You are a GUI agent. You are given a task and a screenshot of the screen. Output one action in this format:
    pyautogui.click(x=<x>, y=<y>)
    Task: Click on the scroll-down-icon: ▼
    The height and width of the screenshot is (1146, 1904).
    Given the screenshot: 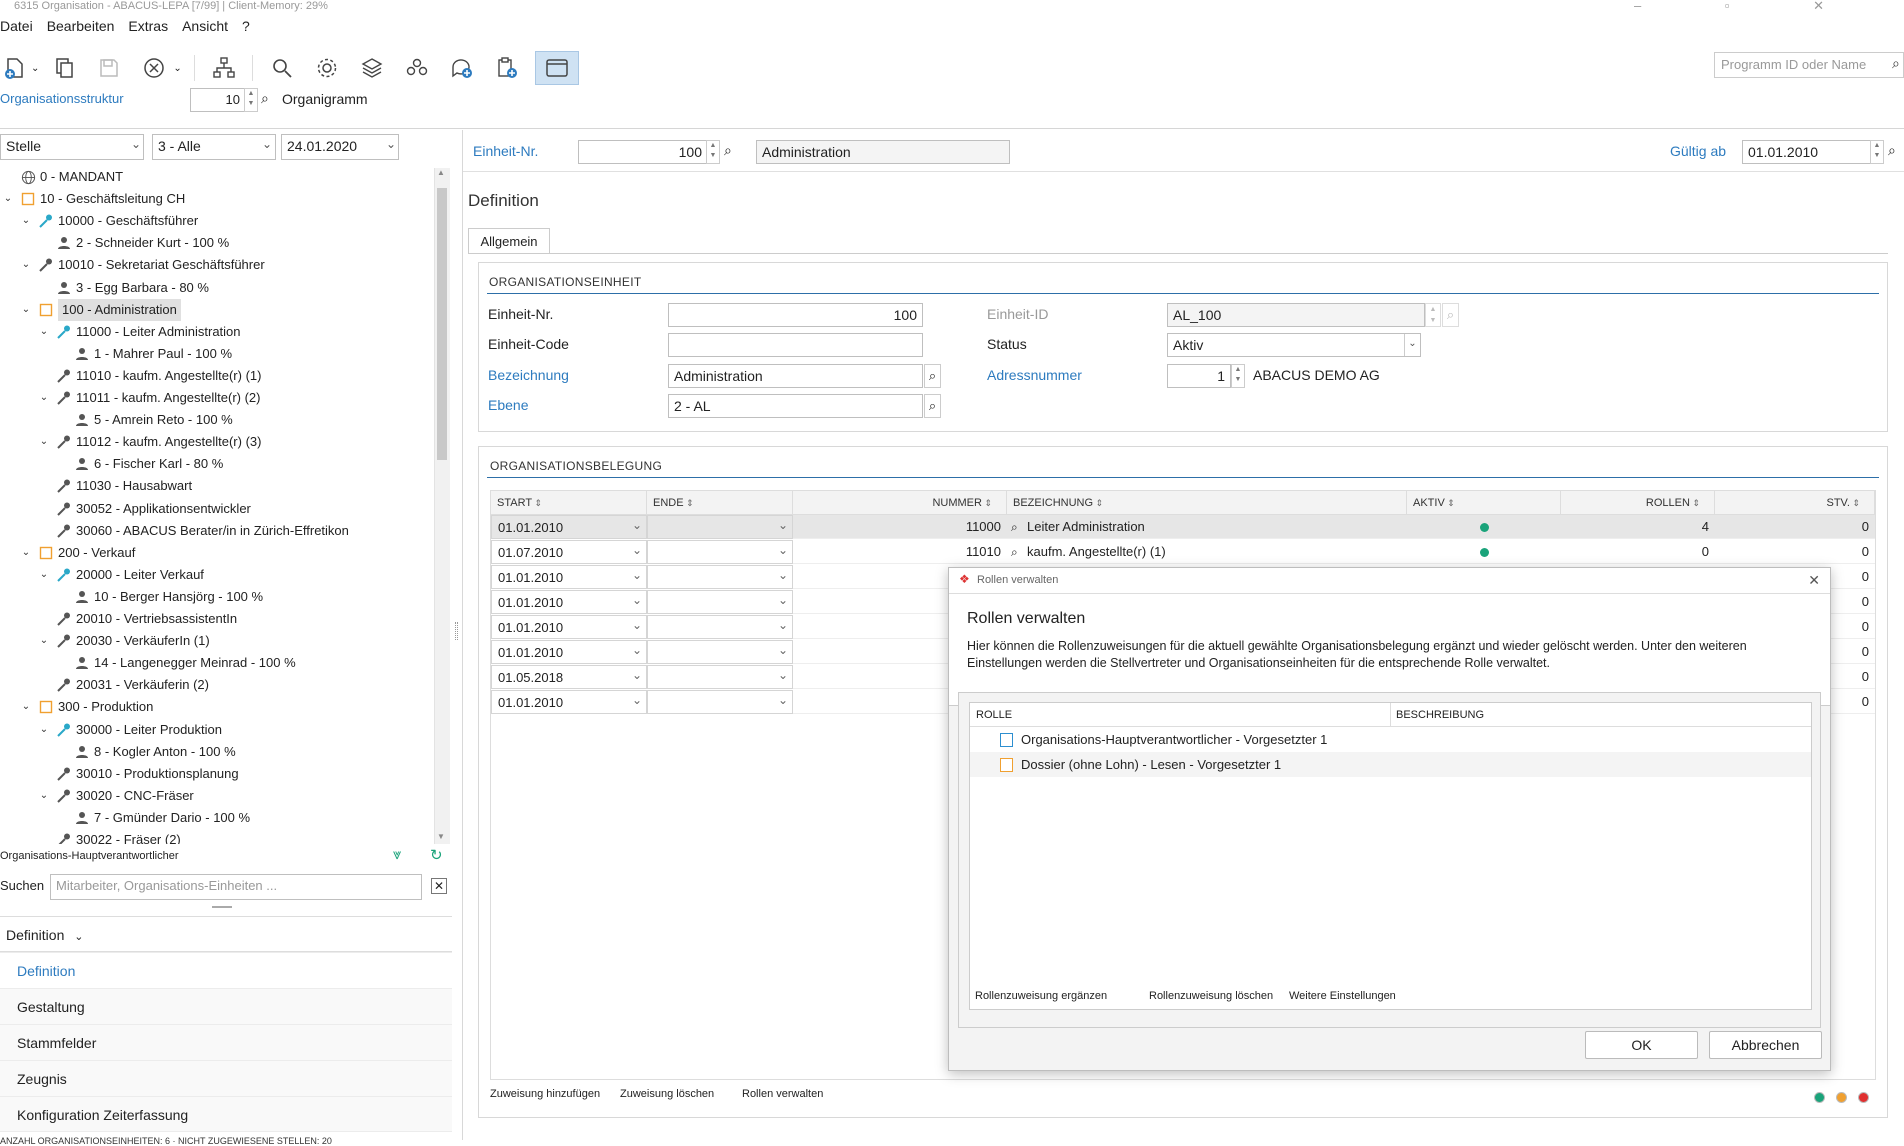 What is the action you would take?
    pyautogui.click(x=441, y=836)
    